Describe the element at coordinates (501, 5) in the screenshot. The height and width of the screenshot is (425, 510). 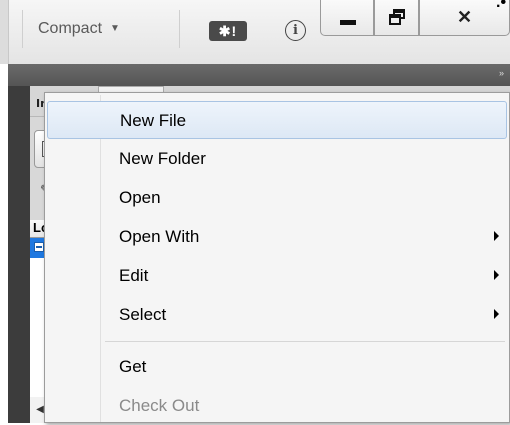
I see `corner-artifact: .•` at that location.